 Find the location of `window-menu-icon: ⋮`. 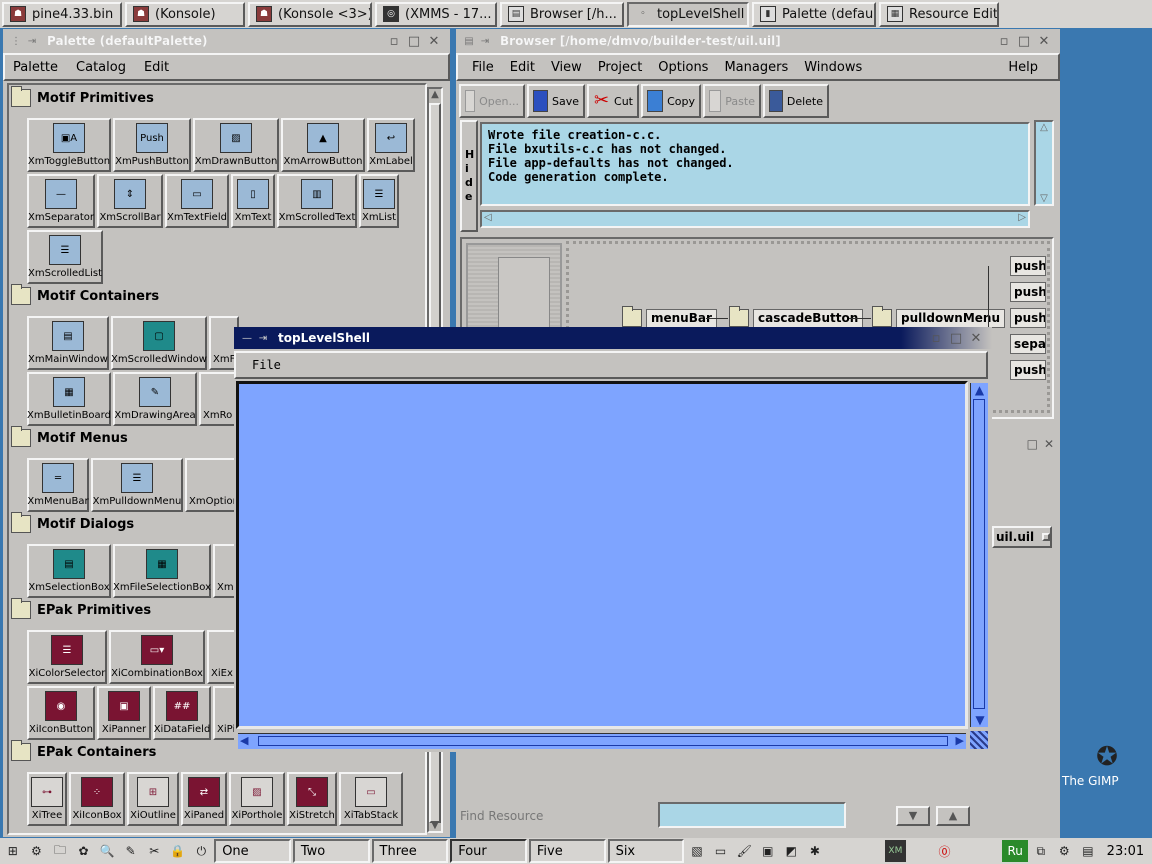

window-menu-icon: ⋮ is located at coordinates (16, 41).